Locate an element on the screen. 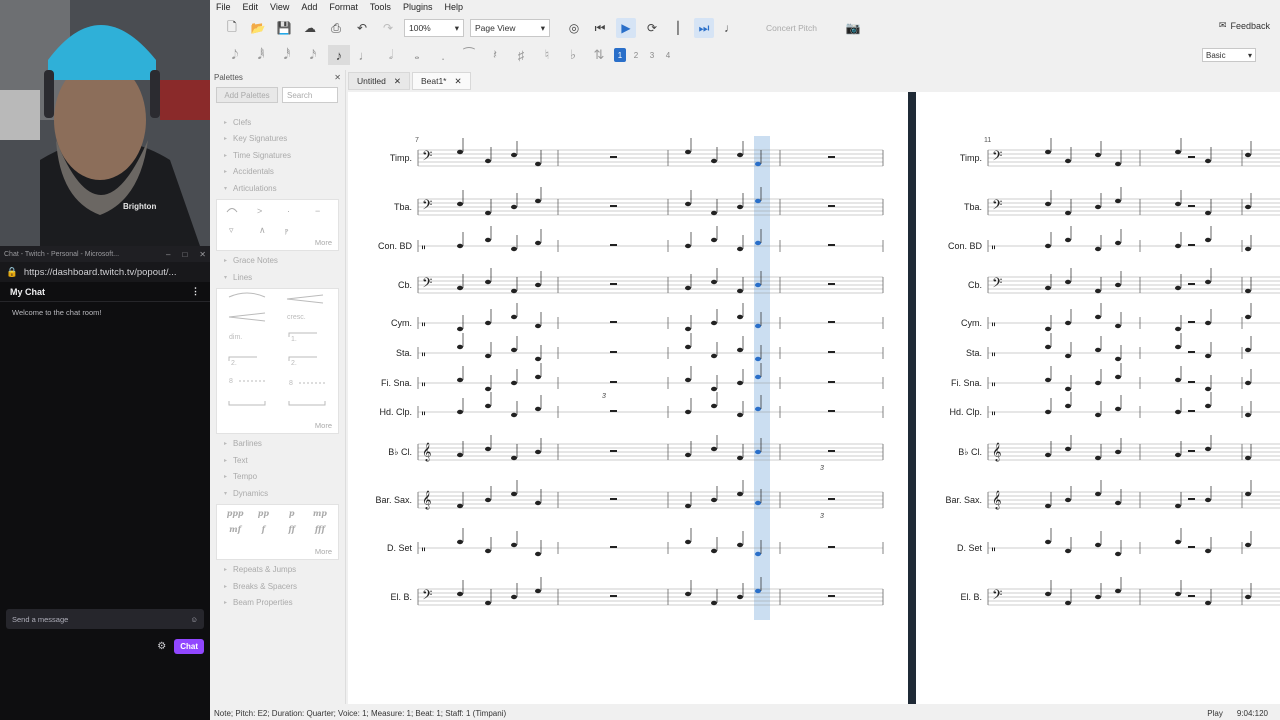 The height and width of the screenshot is (720, 1280). add-palettes-button: Add Palettes is located at coordinates (247, 95).